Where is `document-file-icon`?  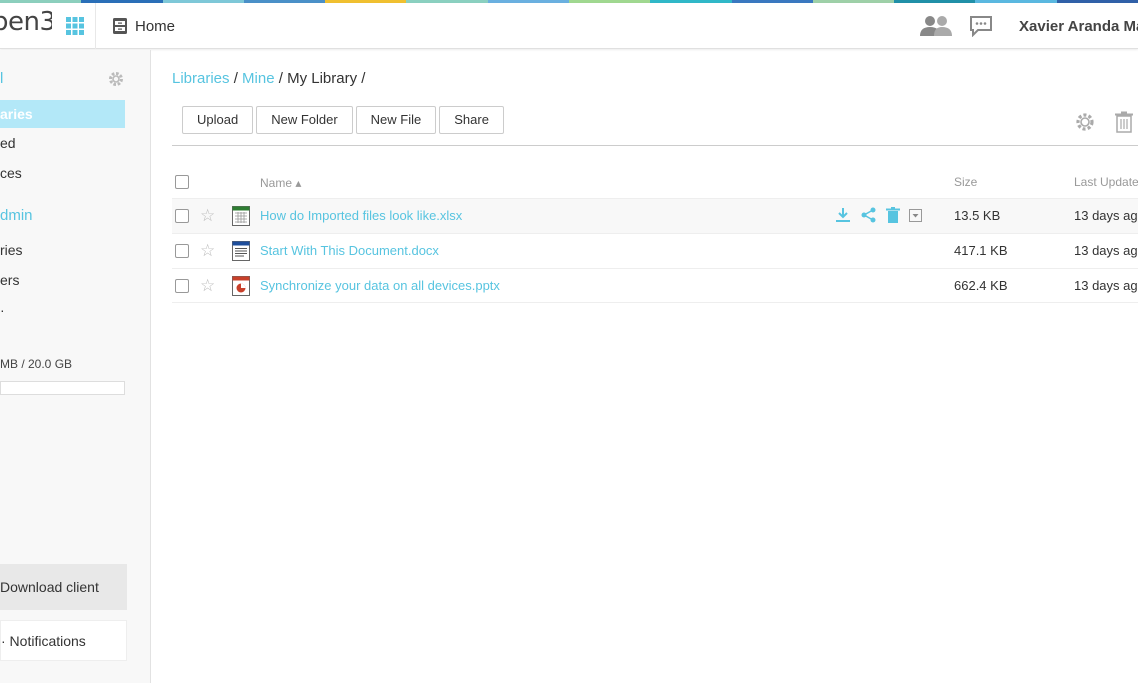 document-file-icon is located at coordinates (241, 252).